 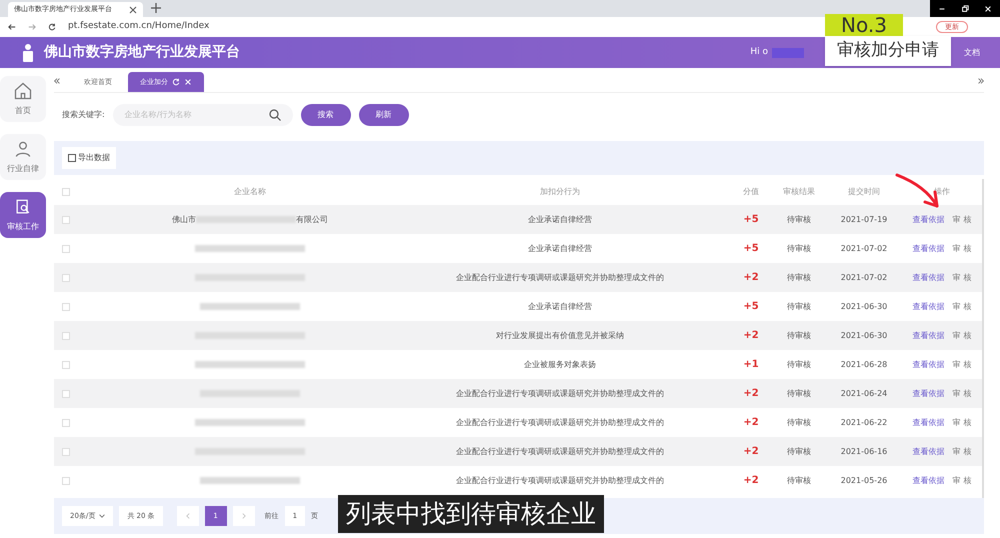 I want to click on column-header: 企业名称, so click(x=250, y=192).